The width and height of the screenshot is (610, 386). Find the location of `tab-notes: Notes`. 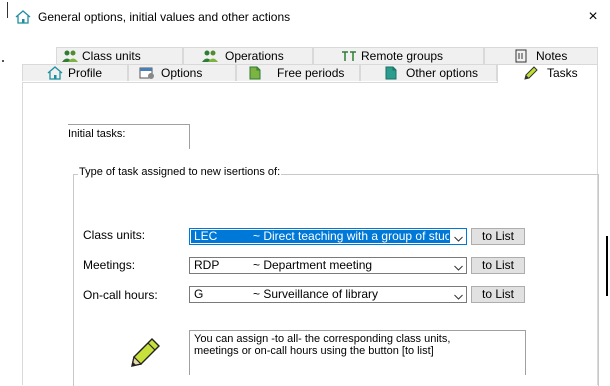

tab-notes: Notes is located at coordinates (541, 55).